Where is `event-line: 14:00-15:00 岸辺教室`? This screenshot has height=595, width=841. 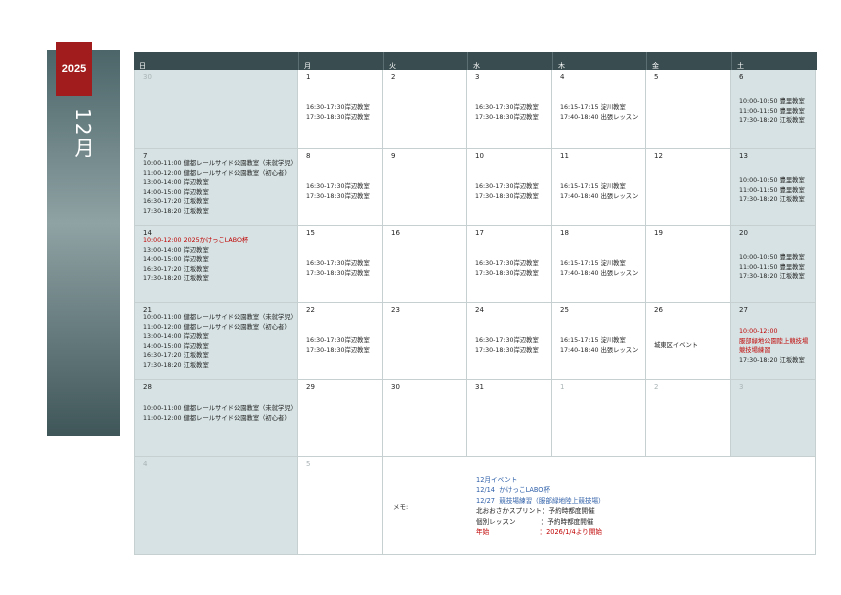 event-line: 14:00-15:00 岸辺教室 is located at coordinates (176, 192).